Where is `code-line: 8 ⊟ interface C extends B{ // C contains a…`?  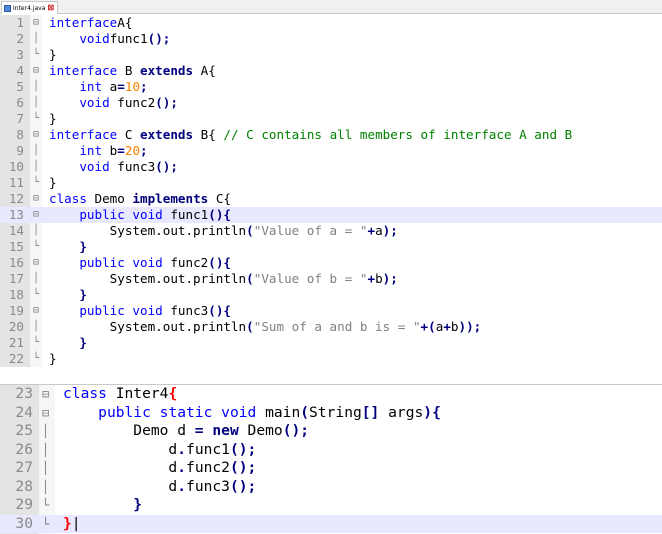 code-line: 8 ⊟ interface C extends B{ // C contains a… is located at coordinates (331, 135).